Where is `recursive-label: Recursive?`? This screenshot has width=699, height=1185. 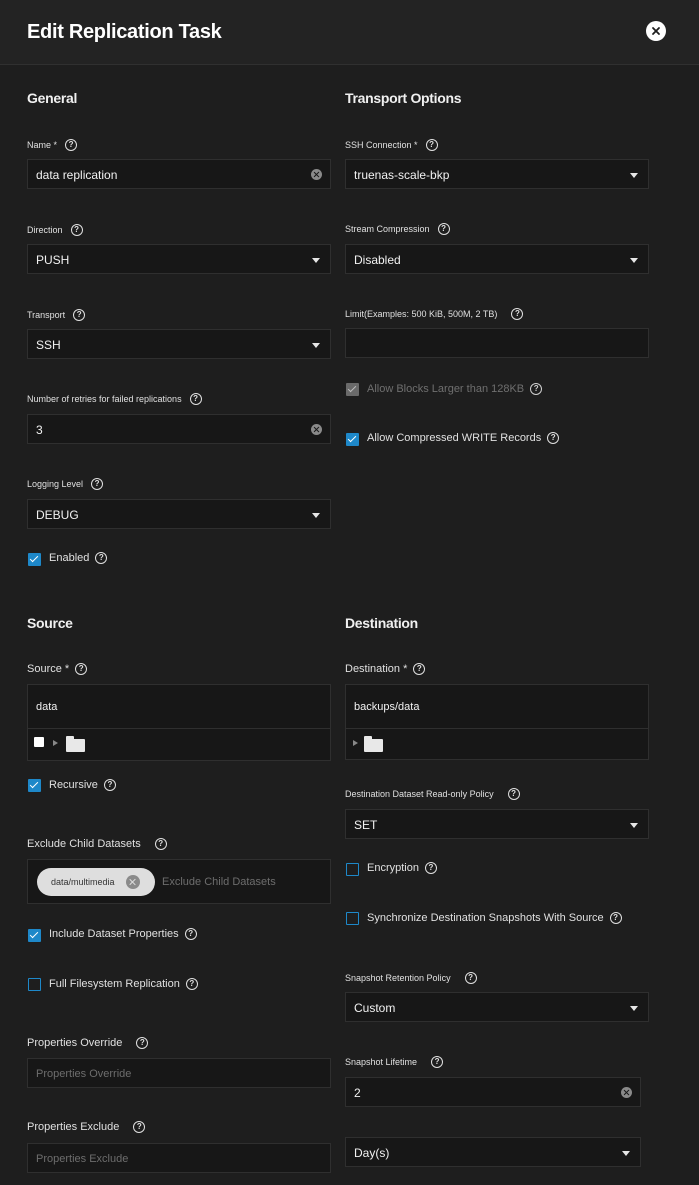
recursive-label: Recursive? is located at coordinates (82, 785).